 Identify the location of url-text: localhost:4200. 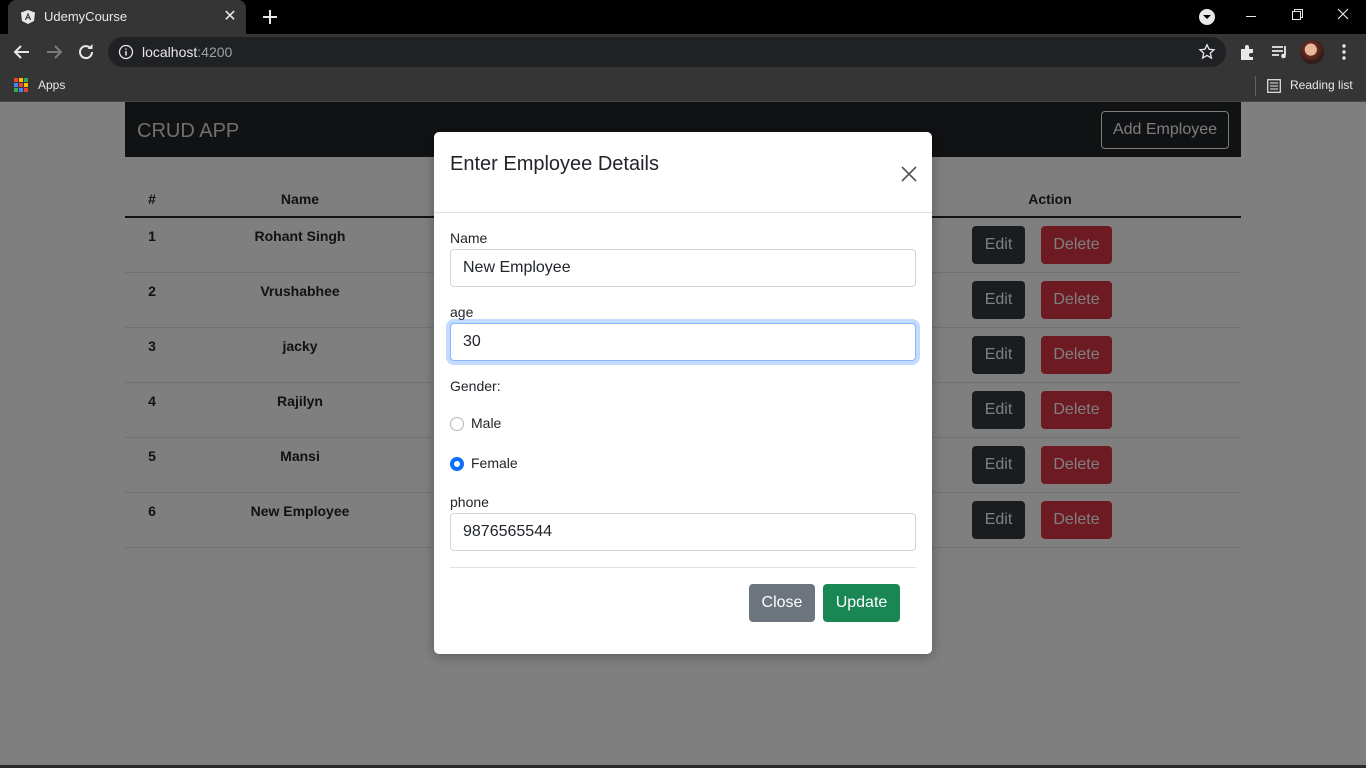
(187, 52).